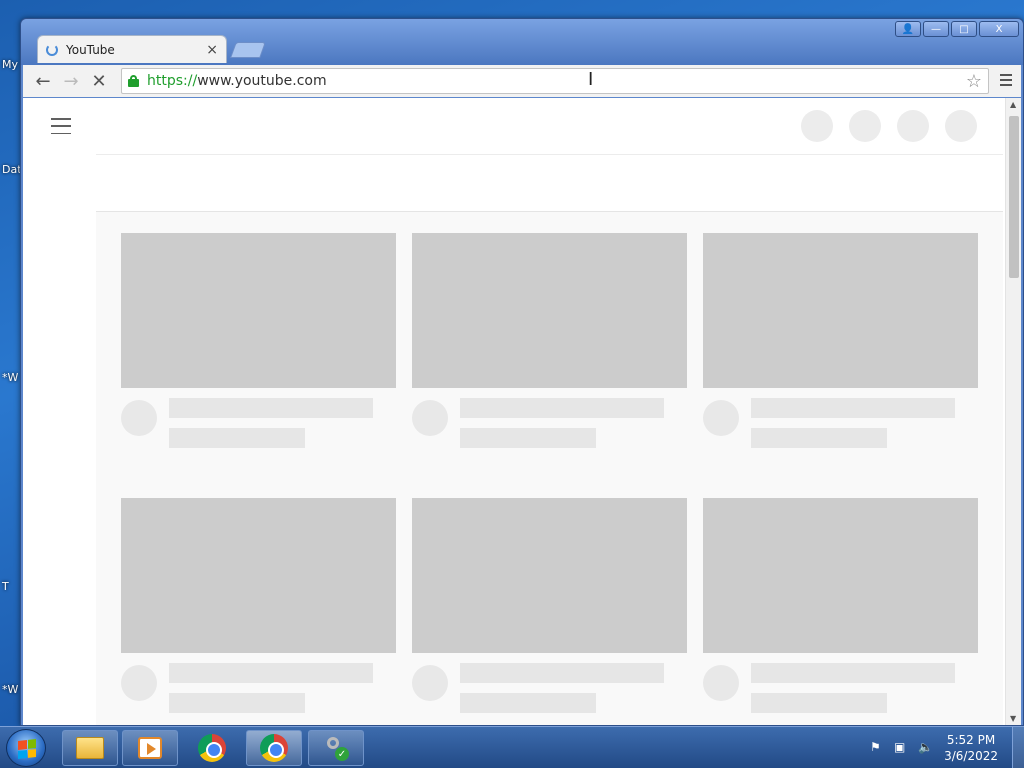 This screenshot has width=1024, height=768. Describe the element at coordinates (926, 747) in the screenshot. I see `volume-icon: 🔈` at that location.